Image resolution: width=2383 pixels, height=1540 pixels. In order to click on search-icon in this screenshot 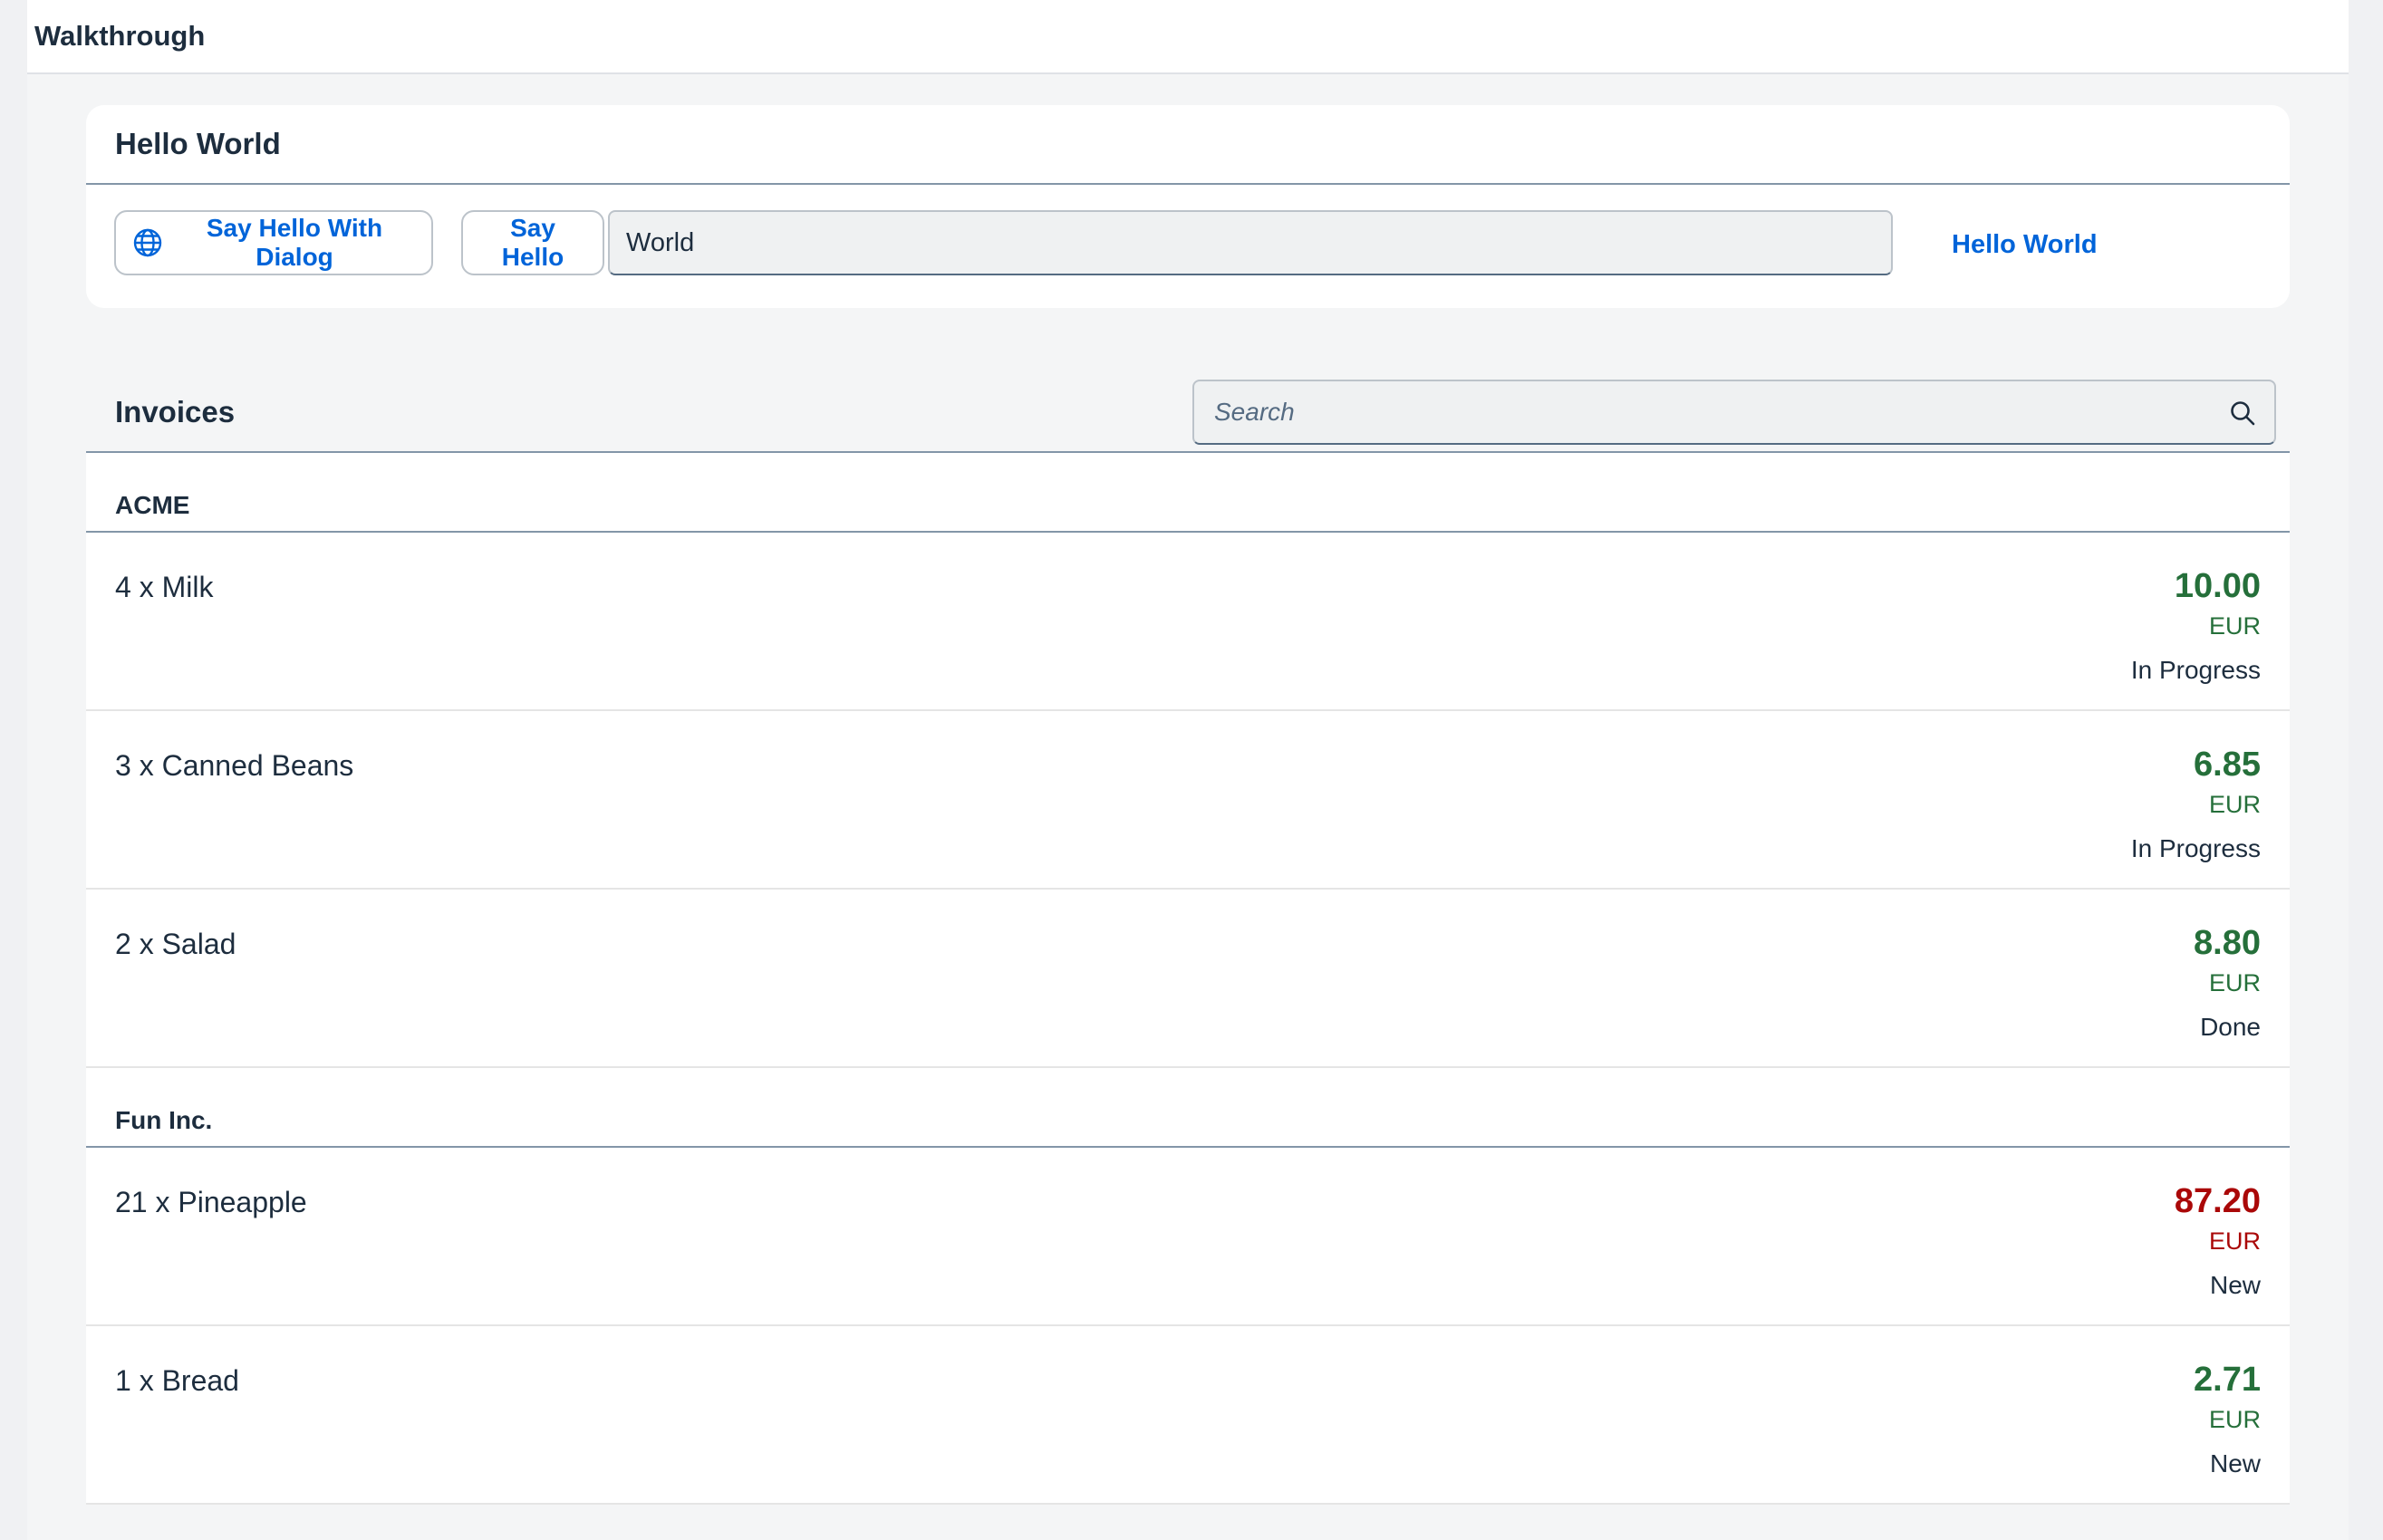, I will do `click(2242, 413)`.